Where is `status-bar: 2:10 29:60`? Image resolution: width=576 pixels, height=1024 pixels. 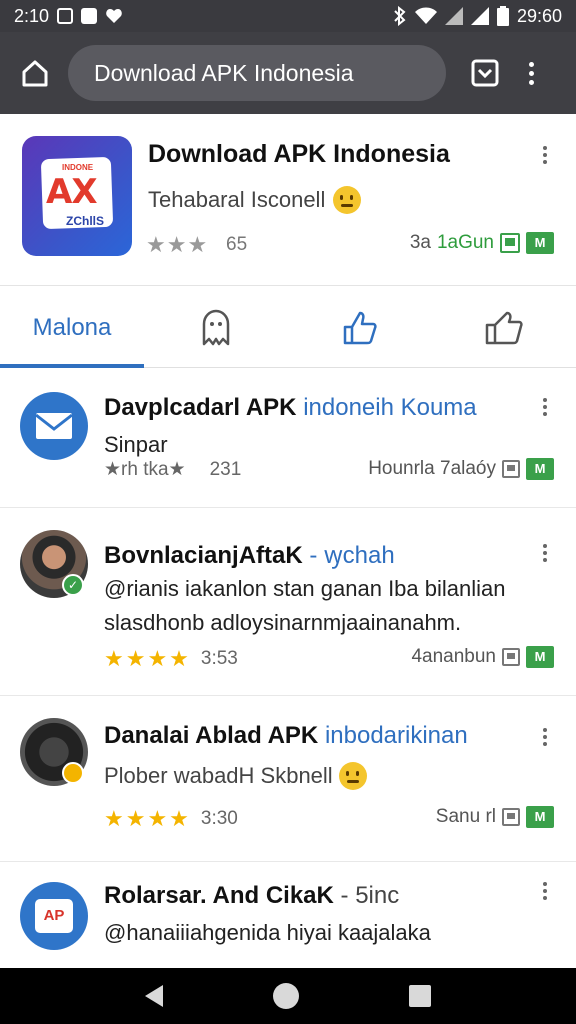
status-bar: 2:10 29:60 is located at coordinates (288, 16).